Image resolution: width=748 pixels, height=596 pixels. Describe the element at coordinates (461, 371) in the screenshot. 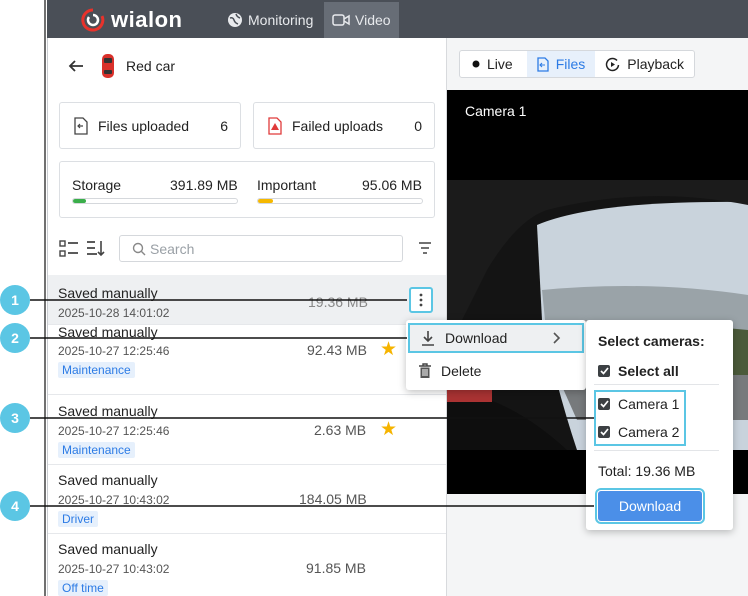

I see `menu-delete-label: Delete` at that location.